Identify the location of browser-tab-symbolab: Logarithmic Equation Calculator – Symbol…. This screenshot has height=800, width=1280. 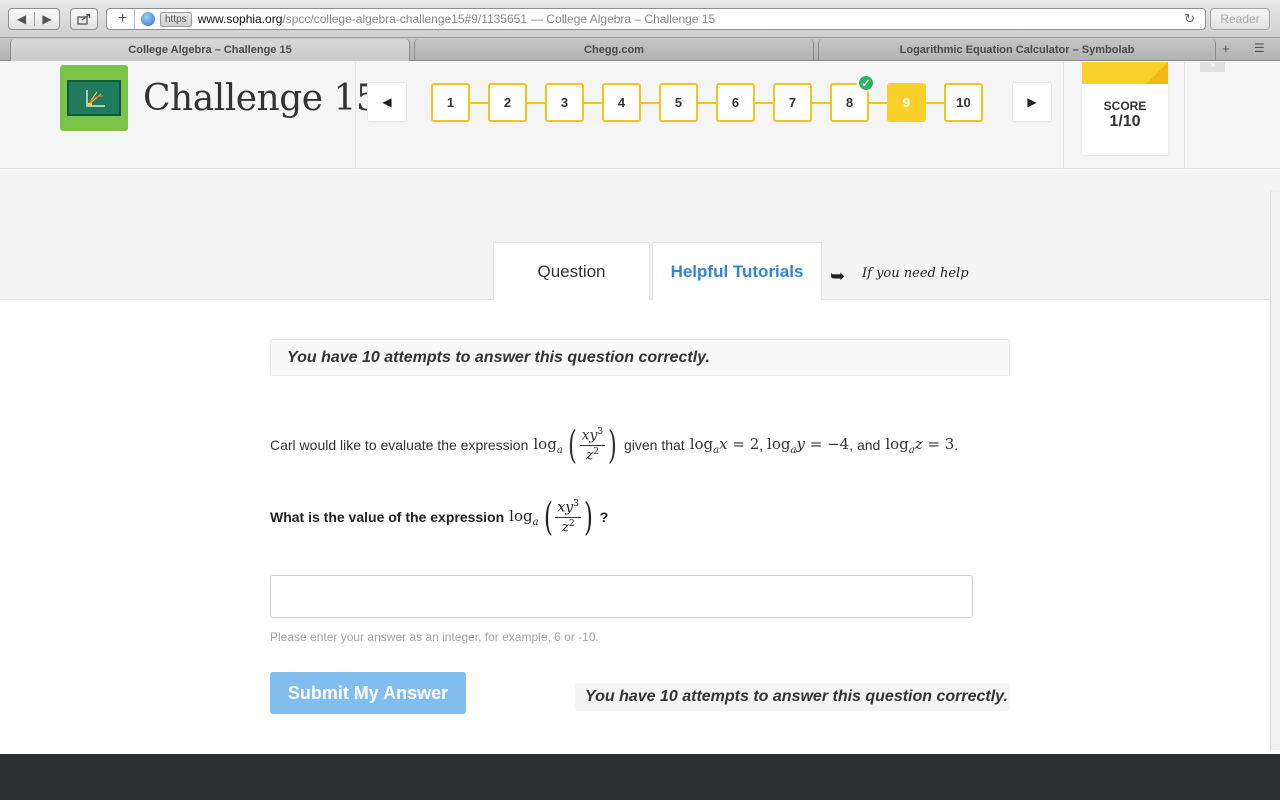
(1017, 50).